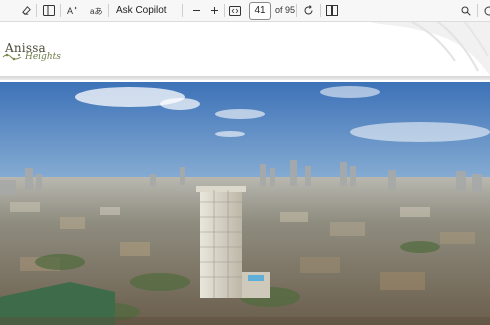  What do you see at coordinates (486, 10) in the screenshot?
I see `more-icon` at bounding box center [486, 10].